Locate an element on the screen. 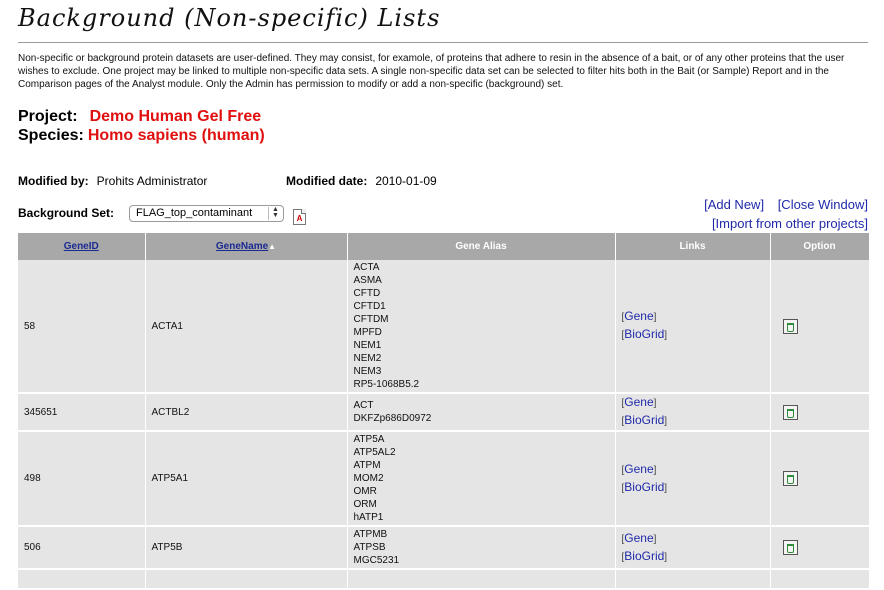 This screenshot has height=590, width=884. gene-alias-cell: ATP5A ATP5AL2 ATPM MOM2 OMR ORM hATP1 is located at coordinates (481, 479).